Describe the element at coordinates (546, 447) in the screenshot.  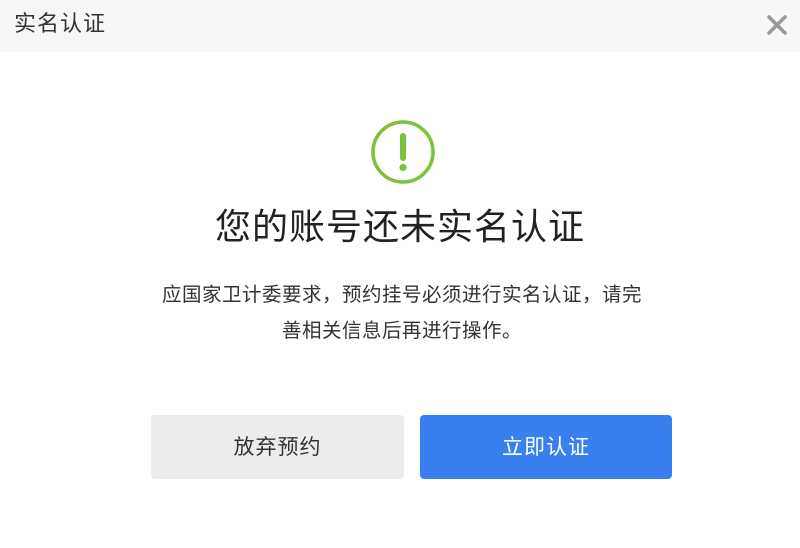
I see `verify-now-button: 立即认证` at that location.